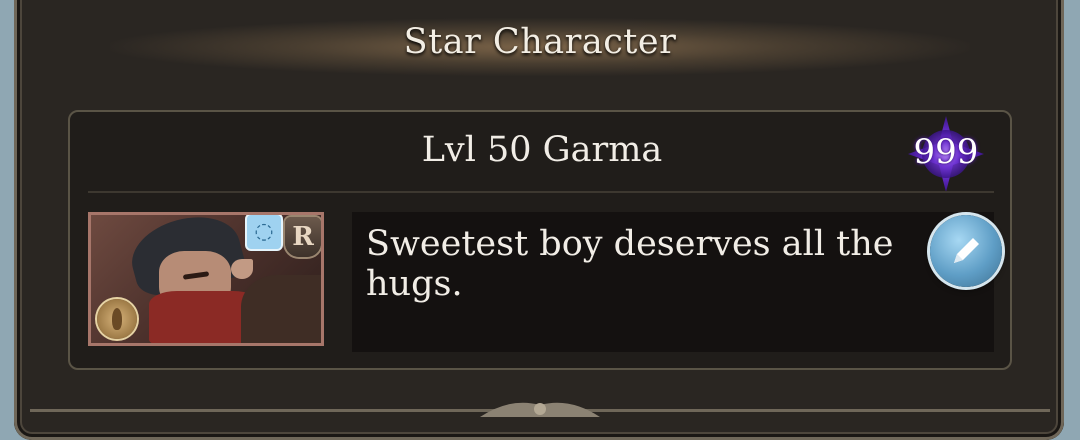 The width and height of the screenshot is (1080, 440). I want to click on card-divider, so click(541, 192).